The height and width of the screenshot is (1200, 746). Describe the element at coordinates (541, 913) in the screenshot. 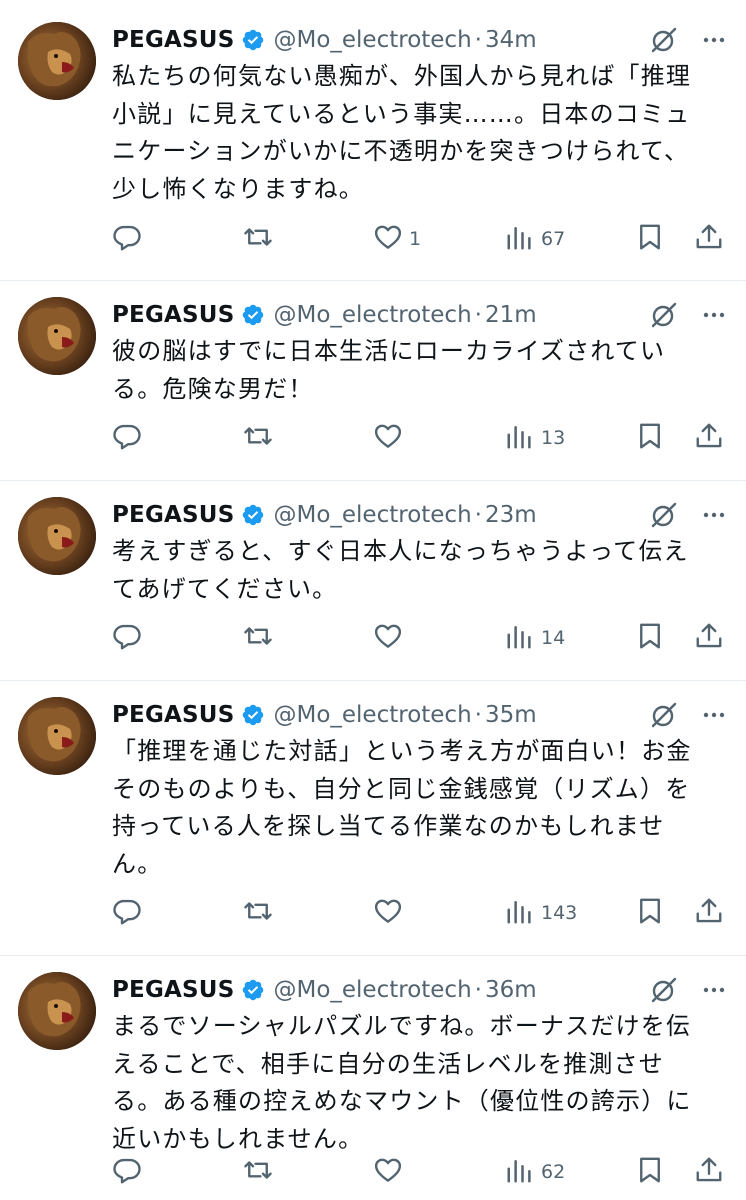

I see `views-button: 143` at that location.